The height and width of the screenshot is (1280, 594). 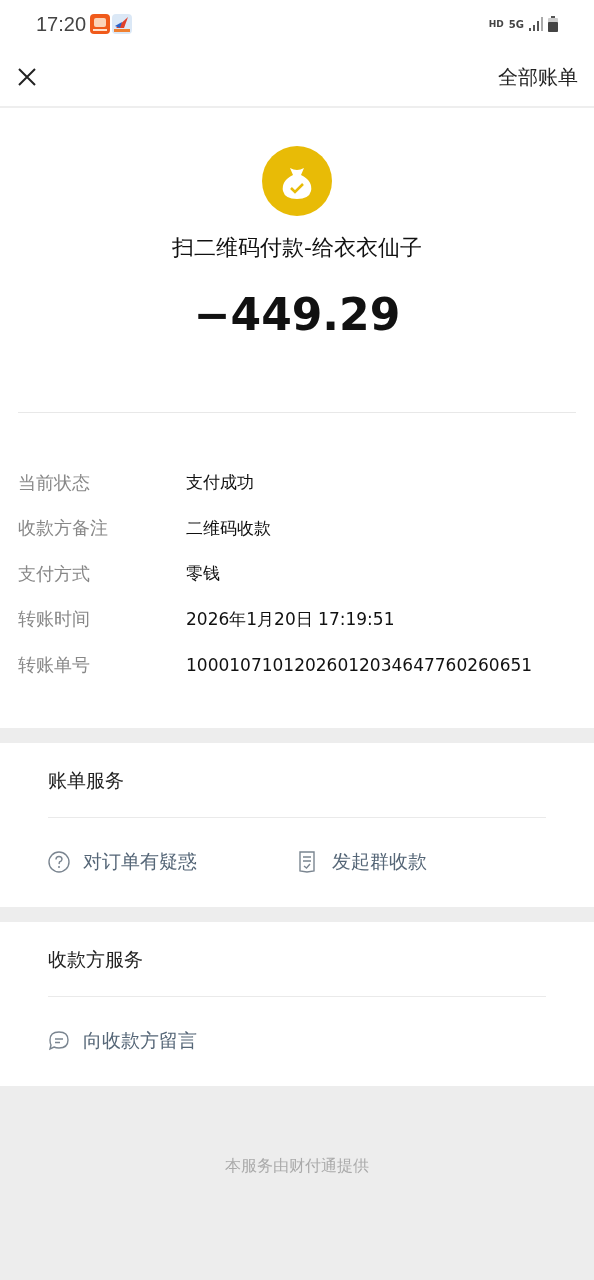 I want to click on payment-amount: −449.29, so click(x=297, y=314).